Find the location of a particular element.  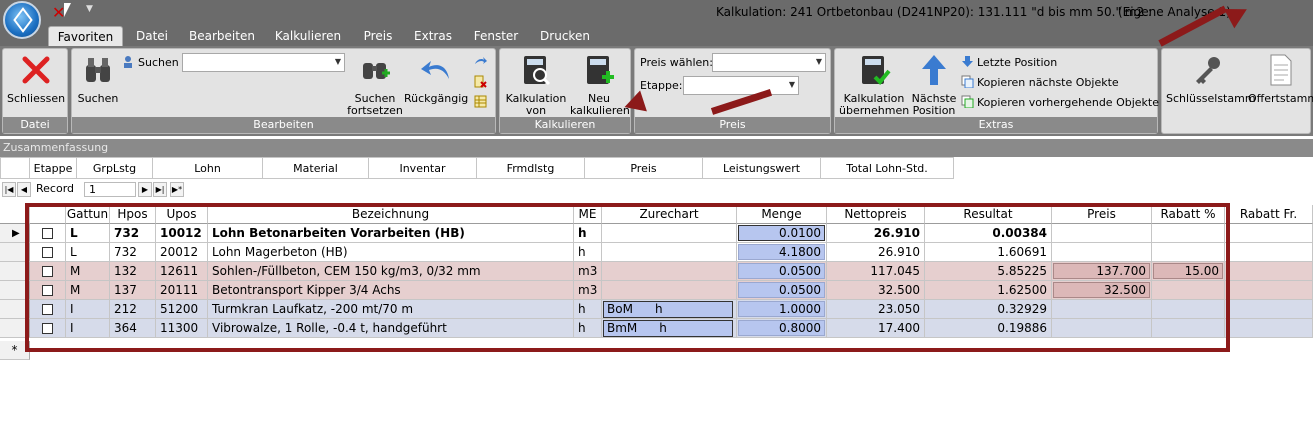

rueckgaengig-button: Rückgängig is located at coordinates (436, 79).